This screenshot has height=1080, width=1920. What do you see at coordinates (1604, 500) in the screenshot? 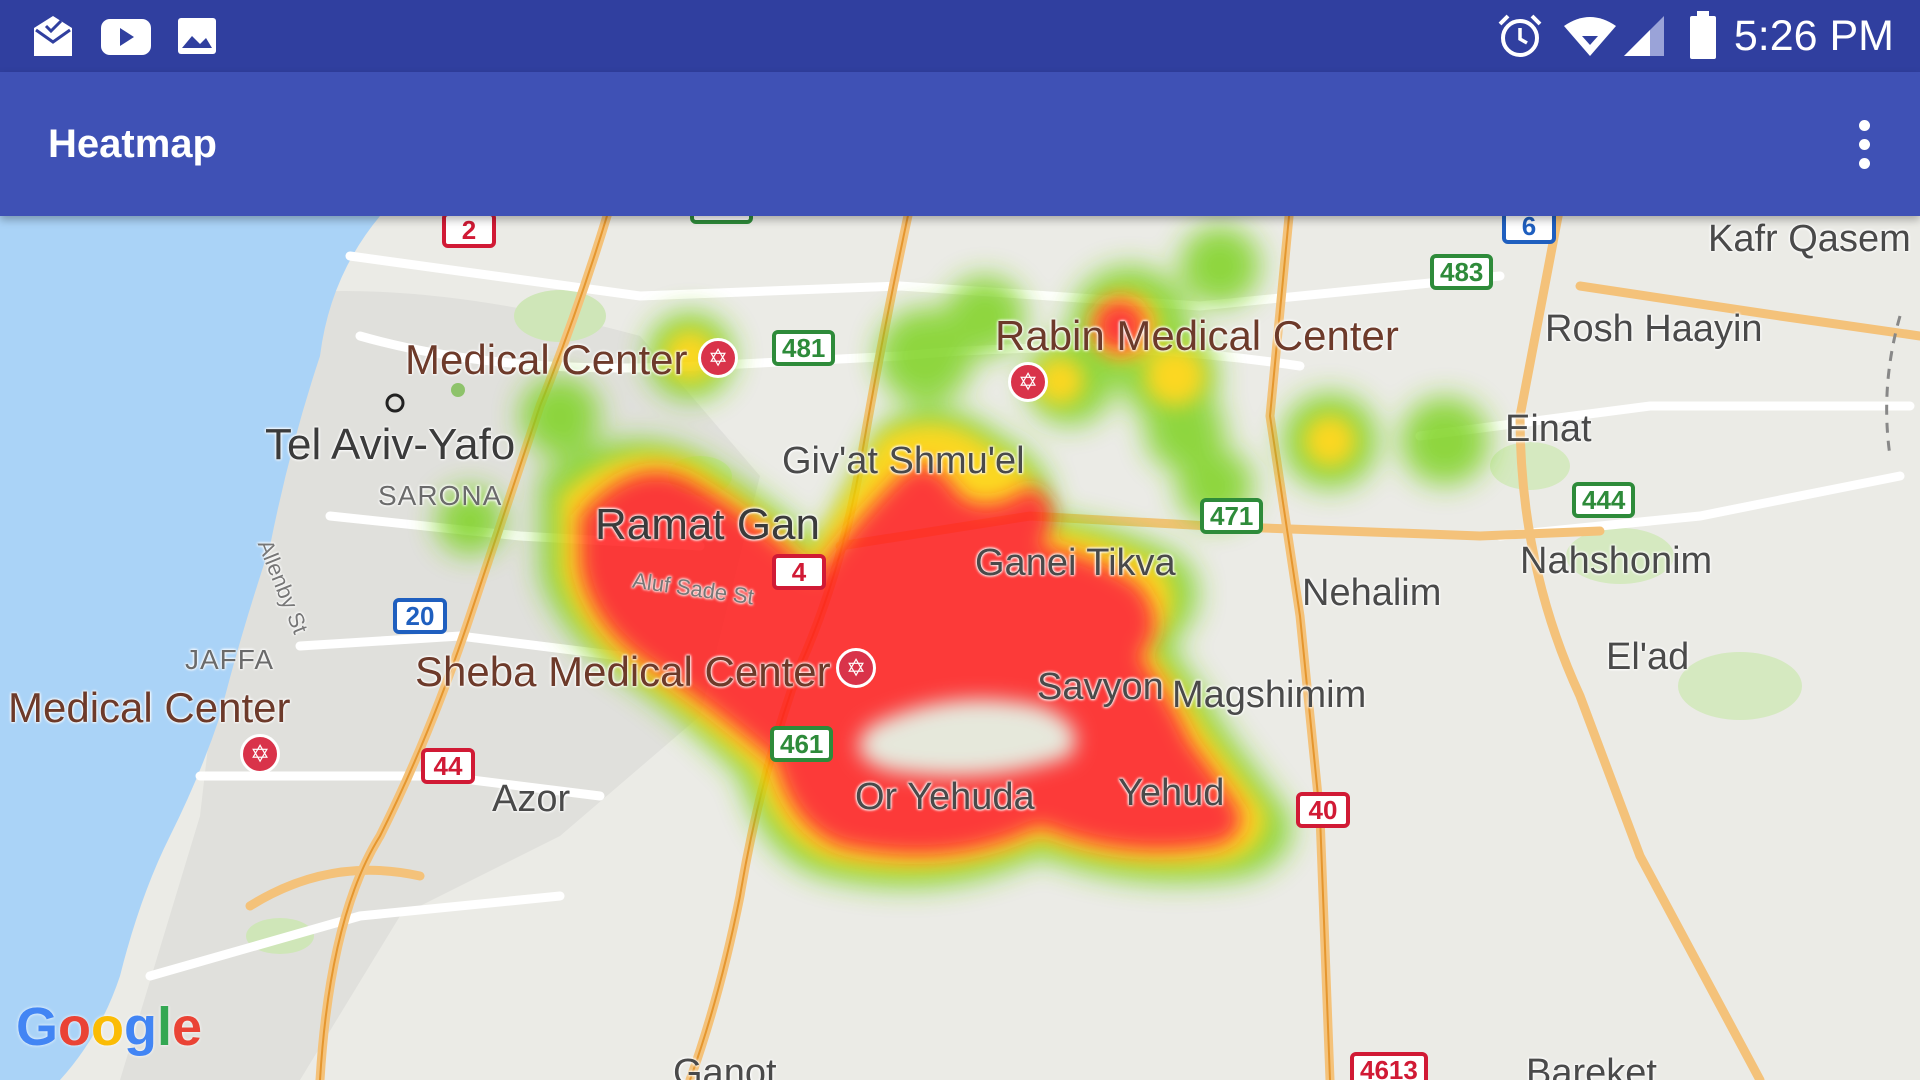
I see `route-shield: 444` at bounding box center [1604, 500].